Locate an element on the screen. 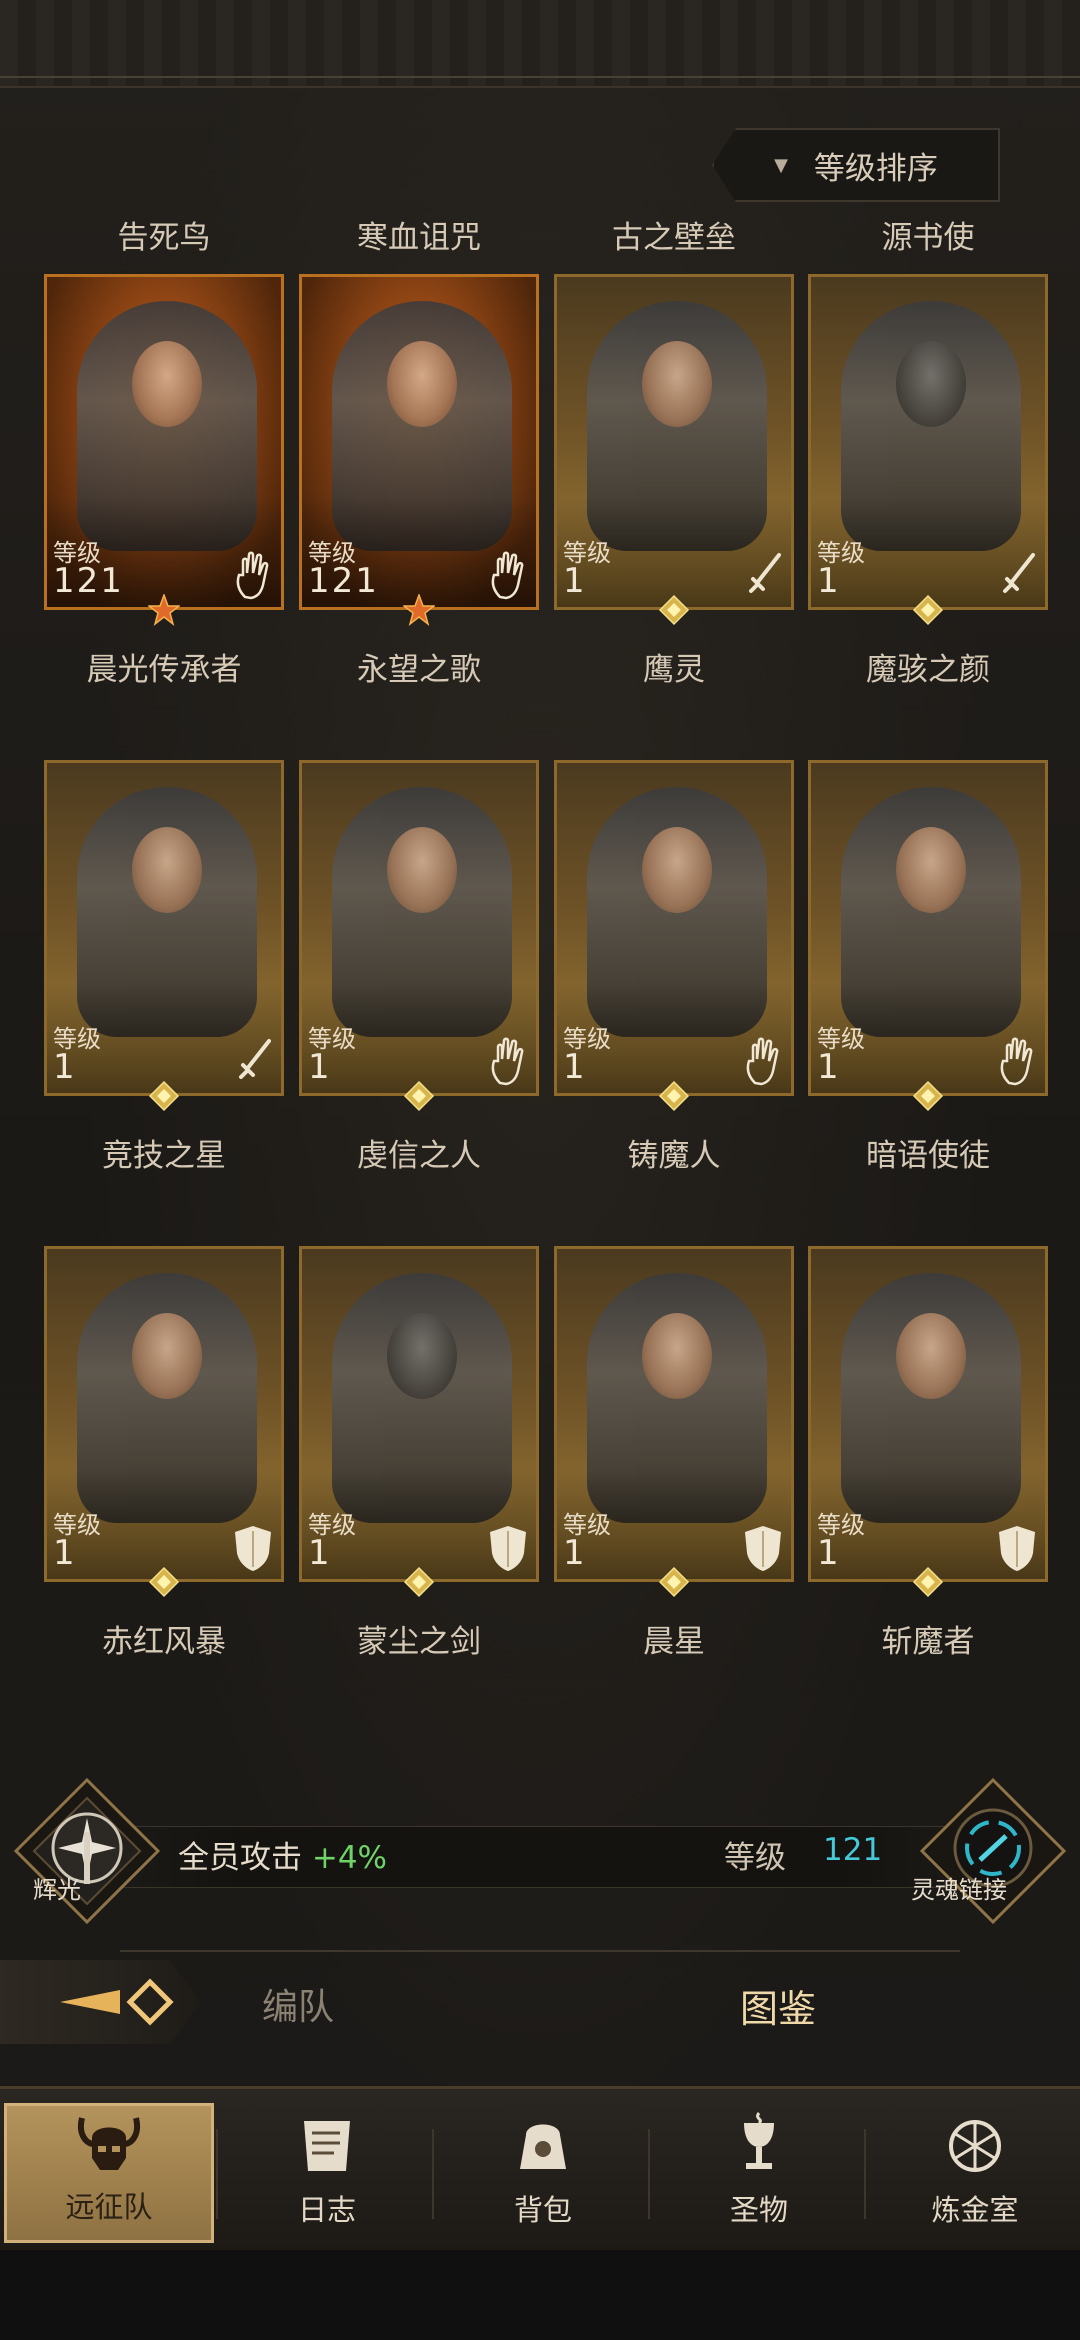  nav-item-label: 炼金室 is located at coordinates (975, 2210).